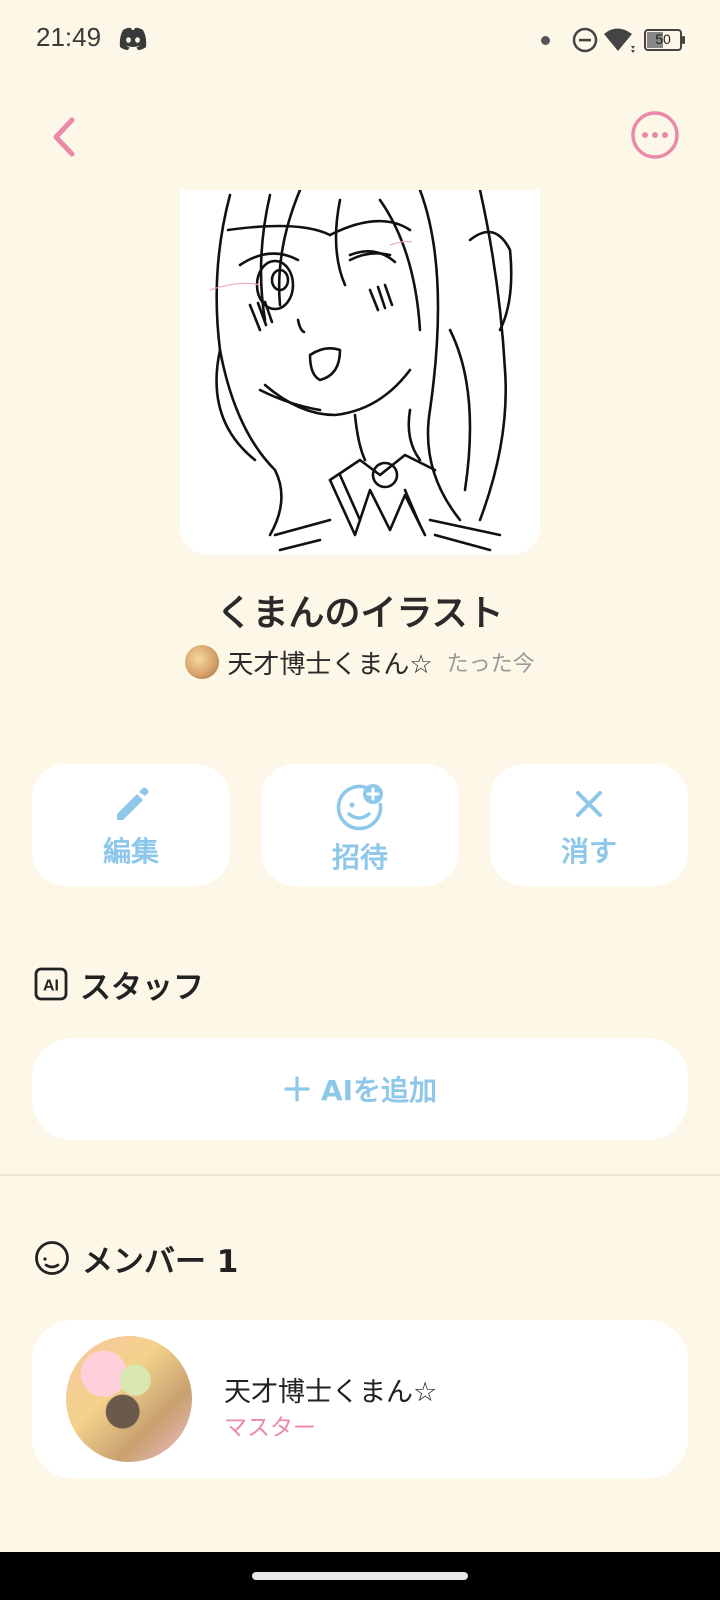  Describe the element at coordinates (585, 40) in the screenshot. I see `do-not-disturb-icon` at that location.